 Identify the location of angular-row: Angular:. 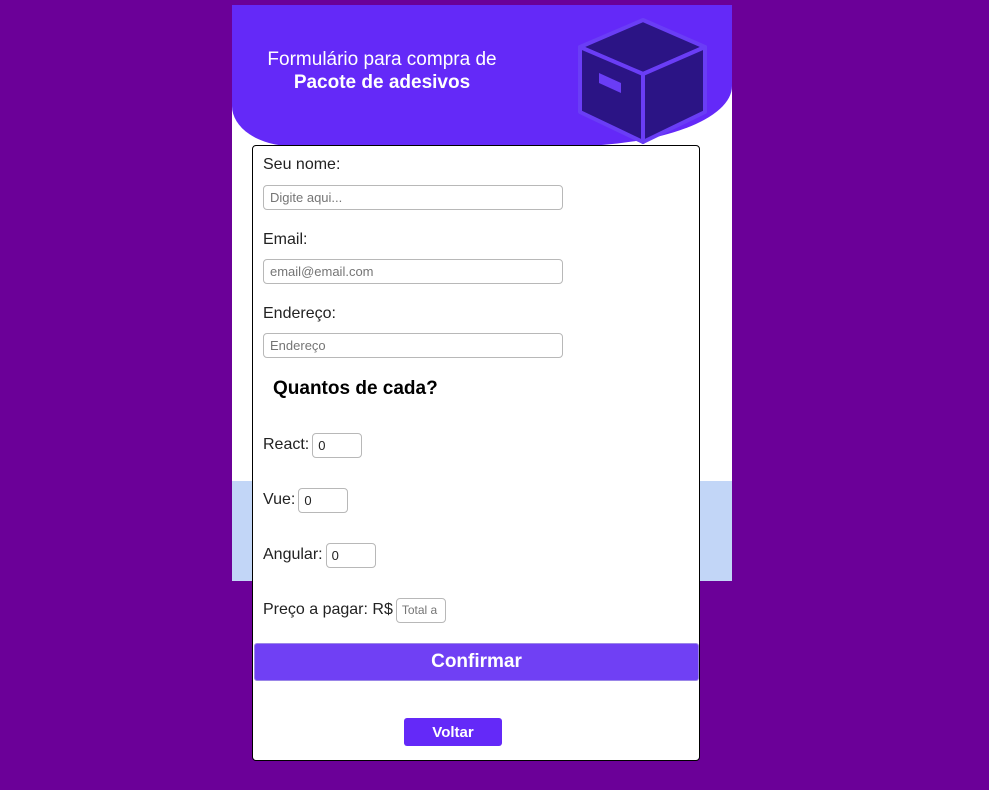
(319, 555).